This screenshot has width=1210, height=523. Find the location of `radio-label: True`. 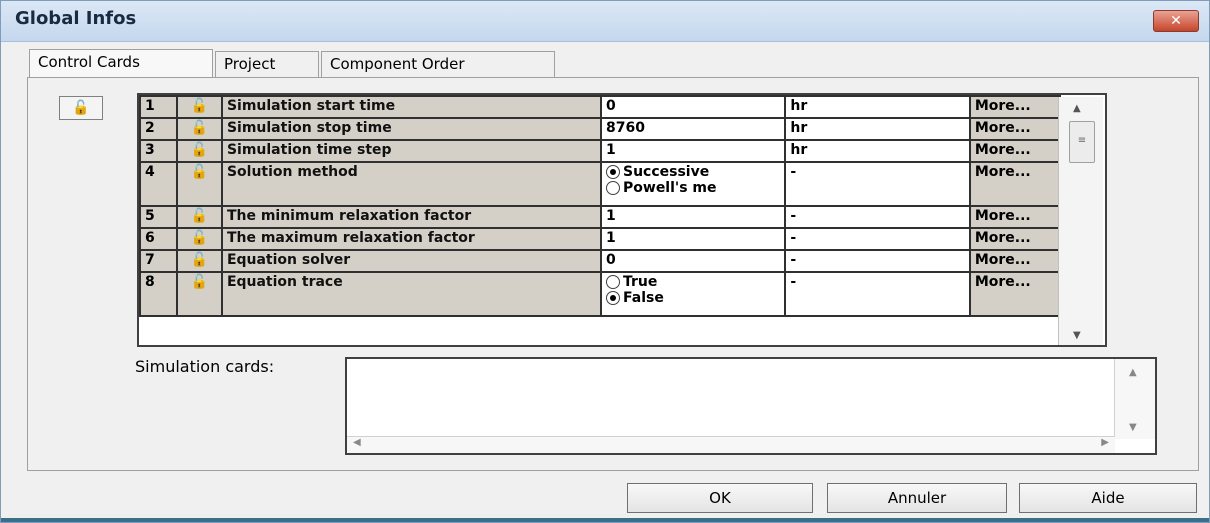

radio-label: True is located at coordinates (640, 282).